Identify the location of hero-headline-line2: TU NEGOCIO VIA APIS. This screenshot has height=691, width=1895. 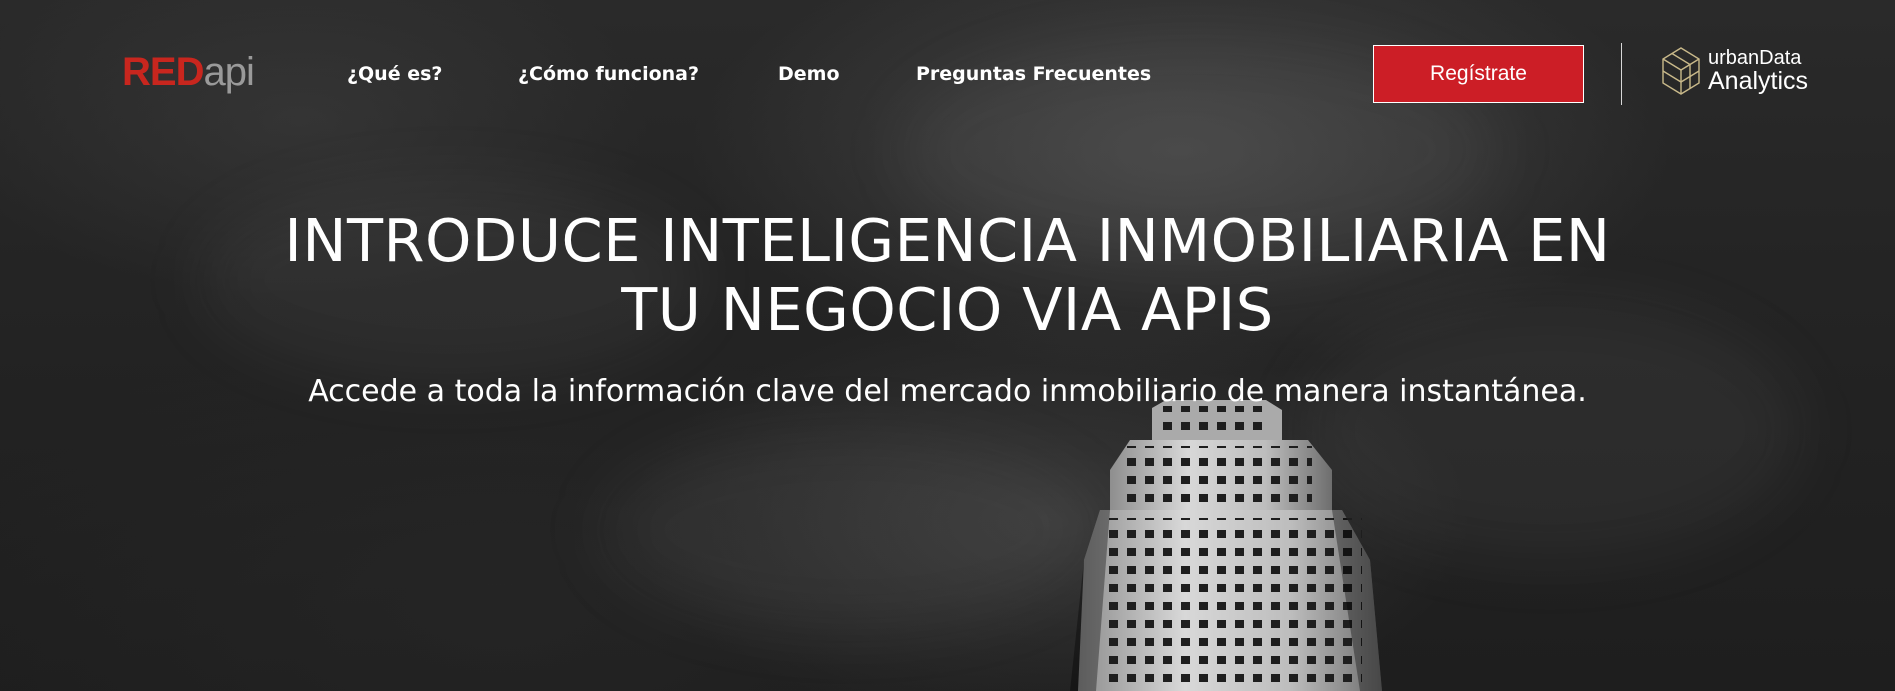
(947, 309).